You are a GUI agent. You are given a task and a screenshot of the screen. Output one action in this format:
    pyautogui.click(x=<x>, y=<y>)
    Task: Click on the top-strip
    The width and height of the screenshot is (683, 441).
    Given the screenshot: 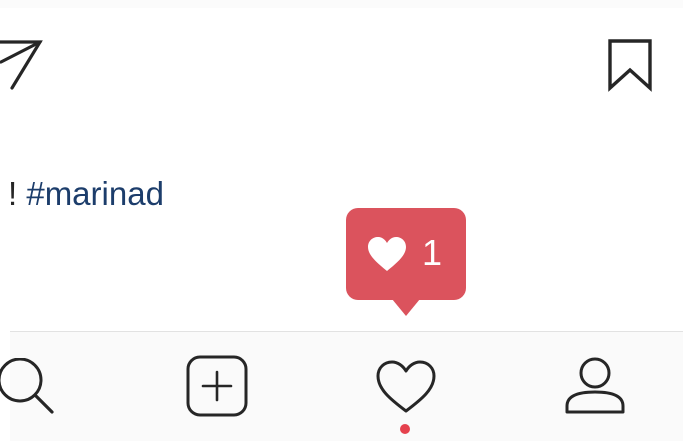 What is the action you would take?
    pyautogui.click(x=341, y=4)
    